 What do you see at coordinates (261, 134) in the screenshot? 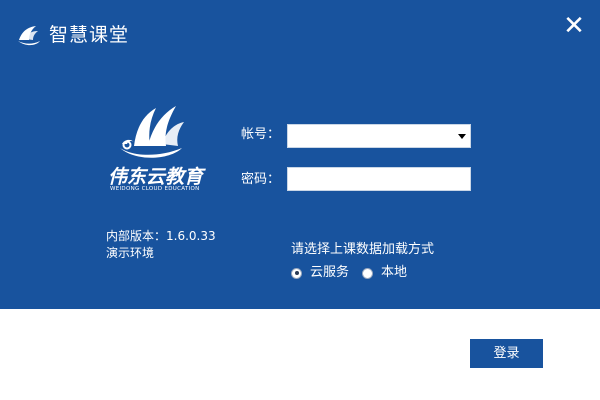
I see `account-label: 帐号：` at bounding box center [261, 134].